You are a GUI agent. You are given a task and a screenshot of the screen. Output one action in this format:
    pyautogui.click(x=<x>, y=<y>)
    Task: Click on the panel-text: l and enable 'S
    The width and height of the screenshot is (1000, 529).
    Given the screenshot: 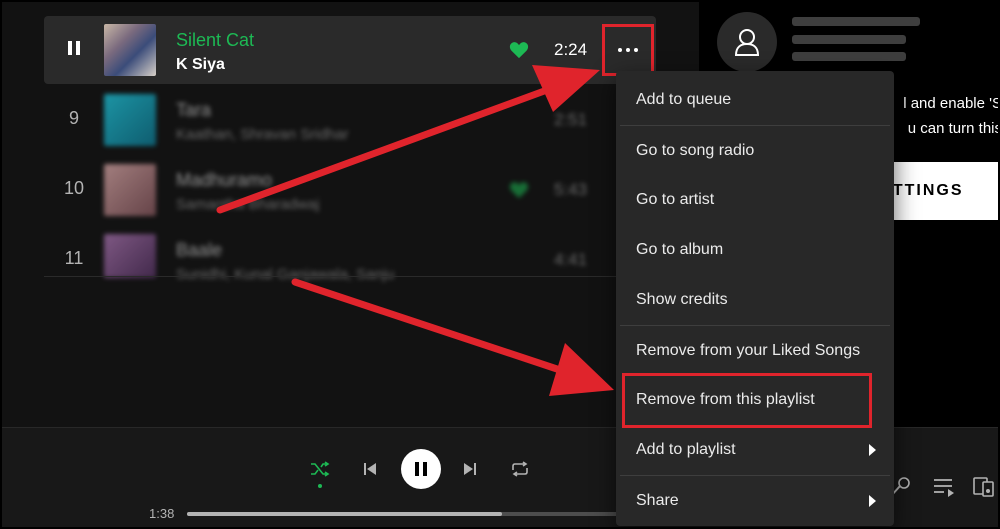 What is the action you would take?
    pyautogui.click(x=951, y=103)
    